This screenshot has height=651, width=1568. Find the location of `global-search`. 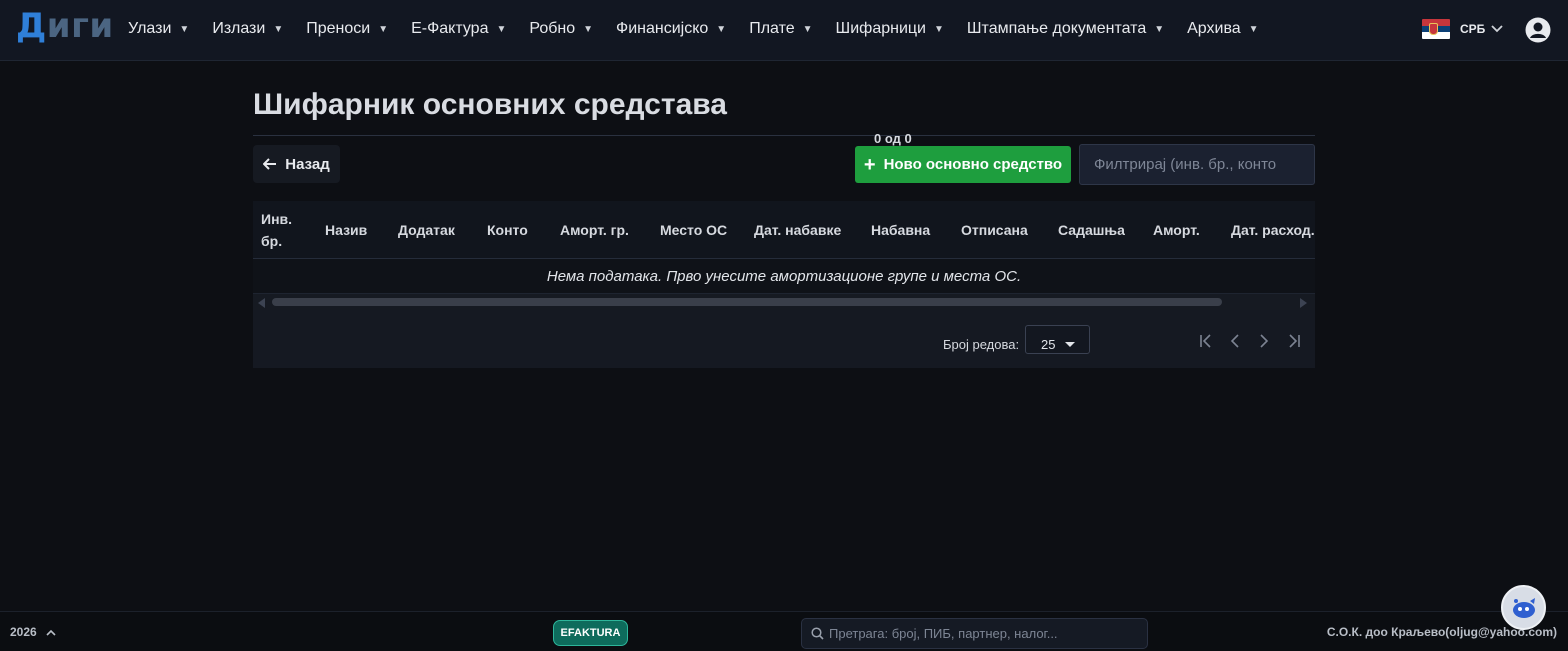

global-search is located at coordinates (974, 633).